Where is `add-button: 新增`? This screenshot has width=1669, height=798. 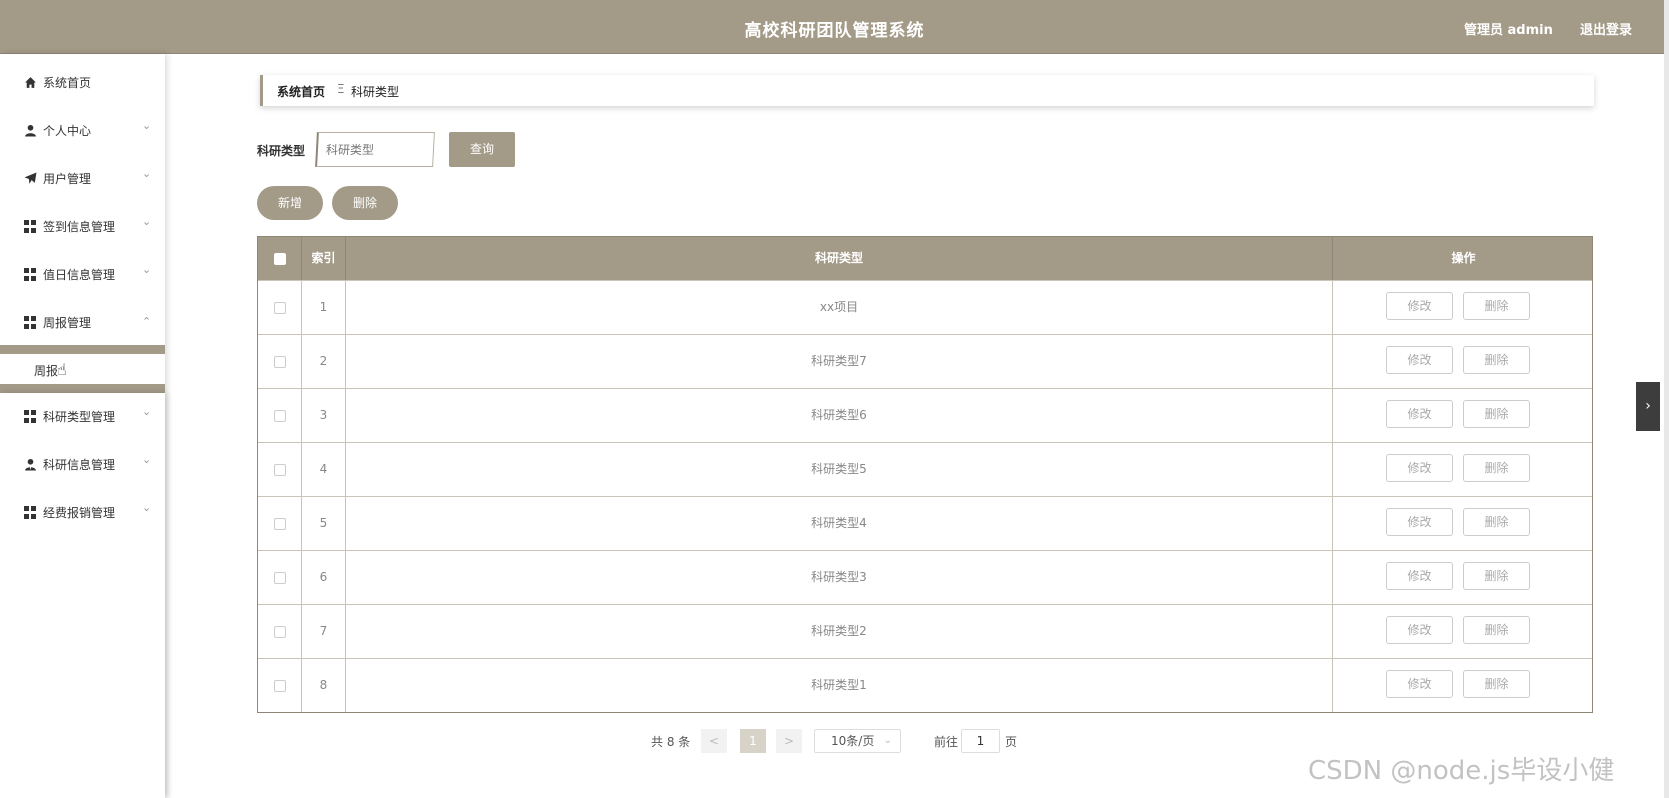
add-button: 新增 is located at coordinates (290, 203).